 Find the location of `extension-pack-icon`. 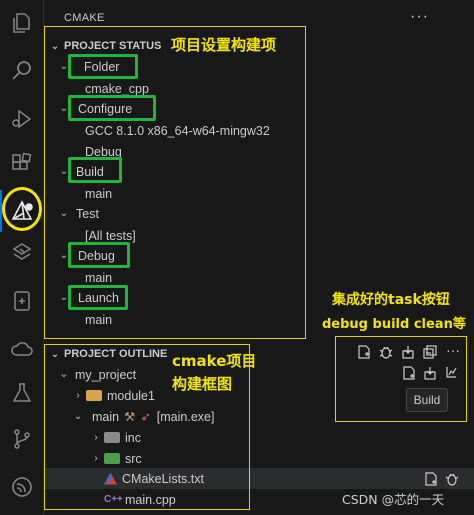

extension-pack-icon is located at coordinates (22, 253).